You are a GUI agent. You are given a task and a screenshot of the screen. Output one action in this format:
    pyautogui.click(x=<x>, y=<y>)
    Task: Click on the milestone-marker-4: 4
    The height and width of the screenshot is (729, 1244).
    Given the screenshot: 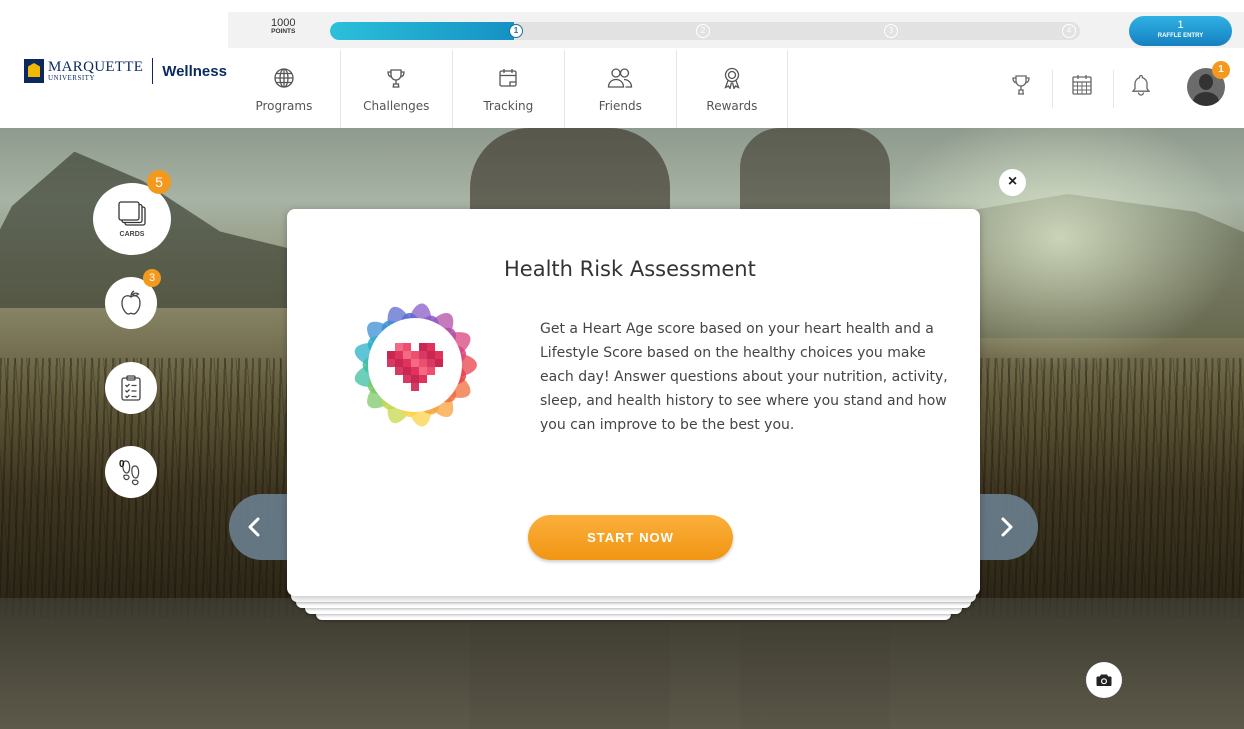 What is the action you would take?
    pyautogui.click(x=1069, y=31)
    